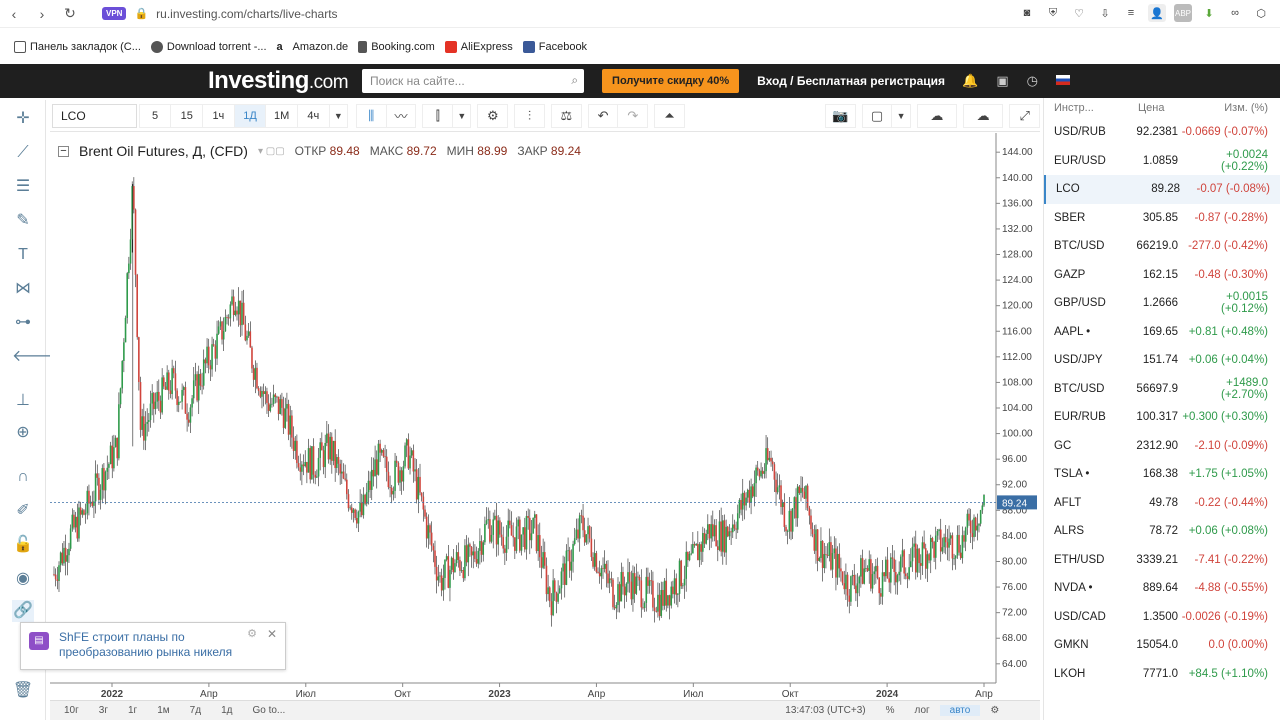 The width and height of the screenshot is (1280, 720). What do you see at coordinates (23, 289) in the screenshot?
I see `pattern-icon: ⋈` at bounding box center [23, 289].